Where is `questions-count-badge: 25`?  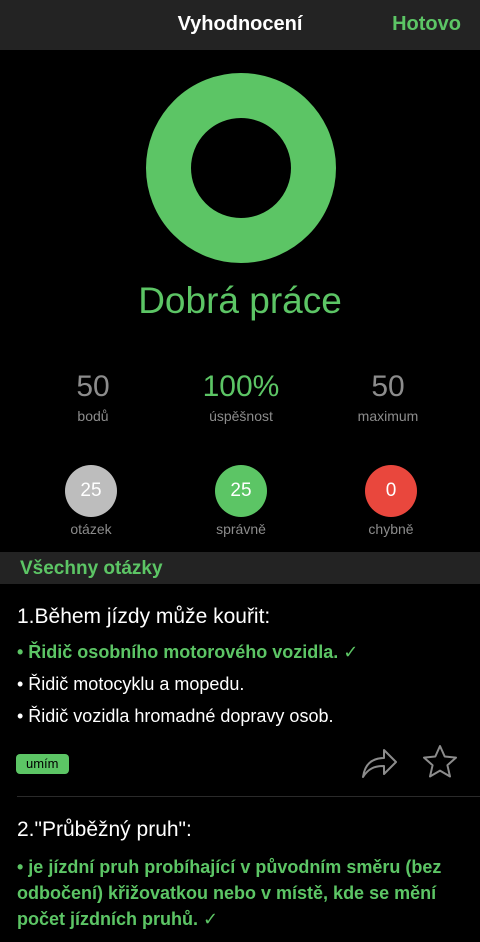 questions-count-badge: 25 is located at coordinates (91, 491).